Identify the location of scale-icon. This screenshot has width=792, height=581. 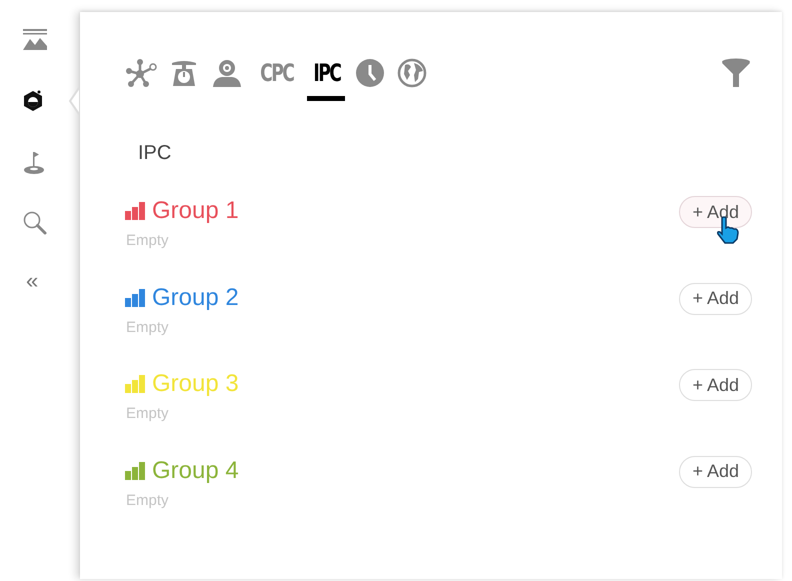
(184, 73).